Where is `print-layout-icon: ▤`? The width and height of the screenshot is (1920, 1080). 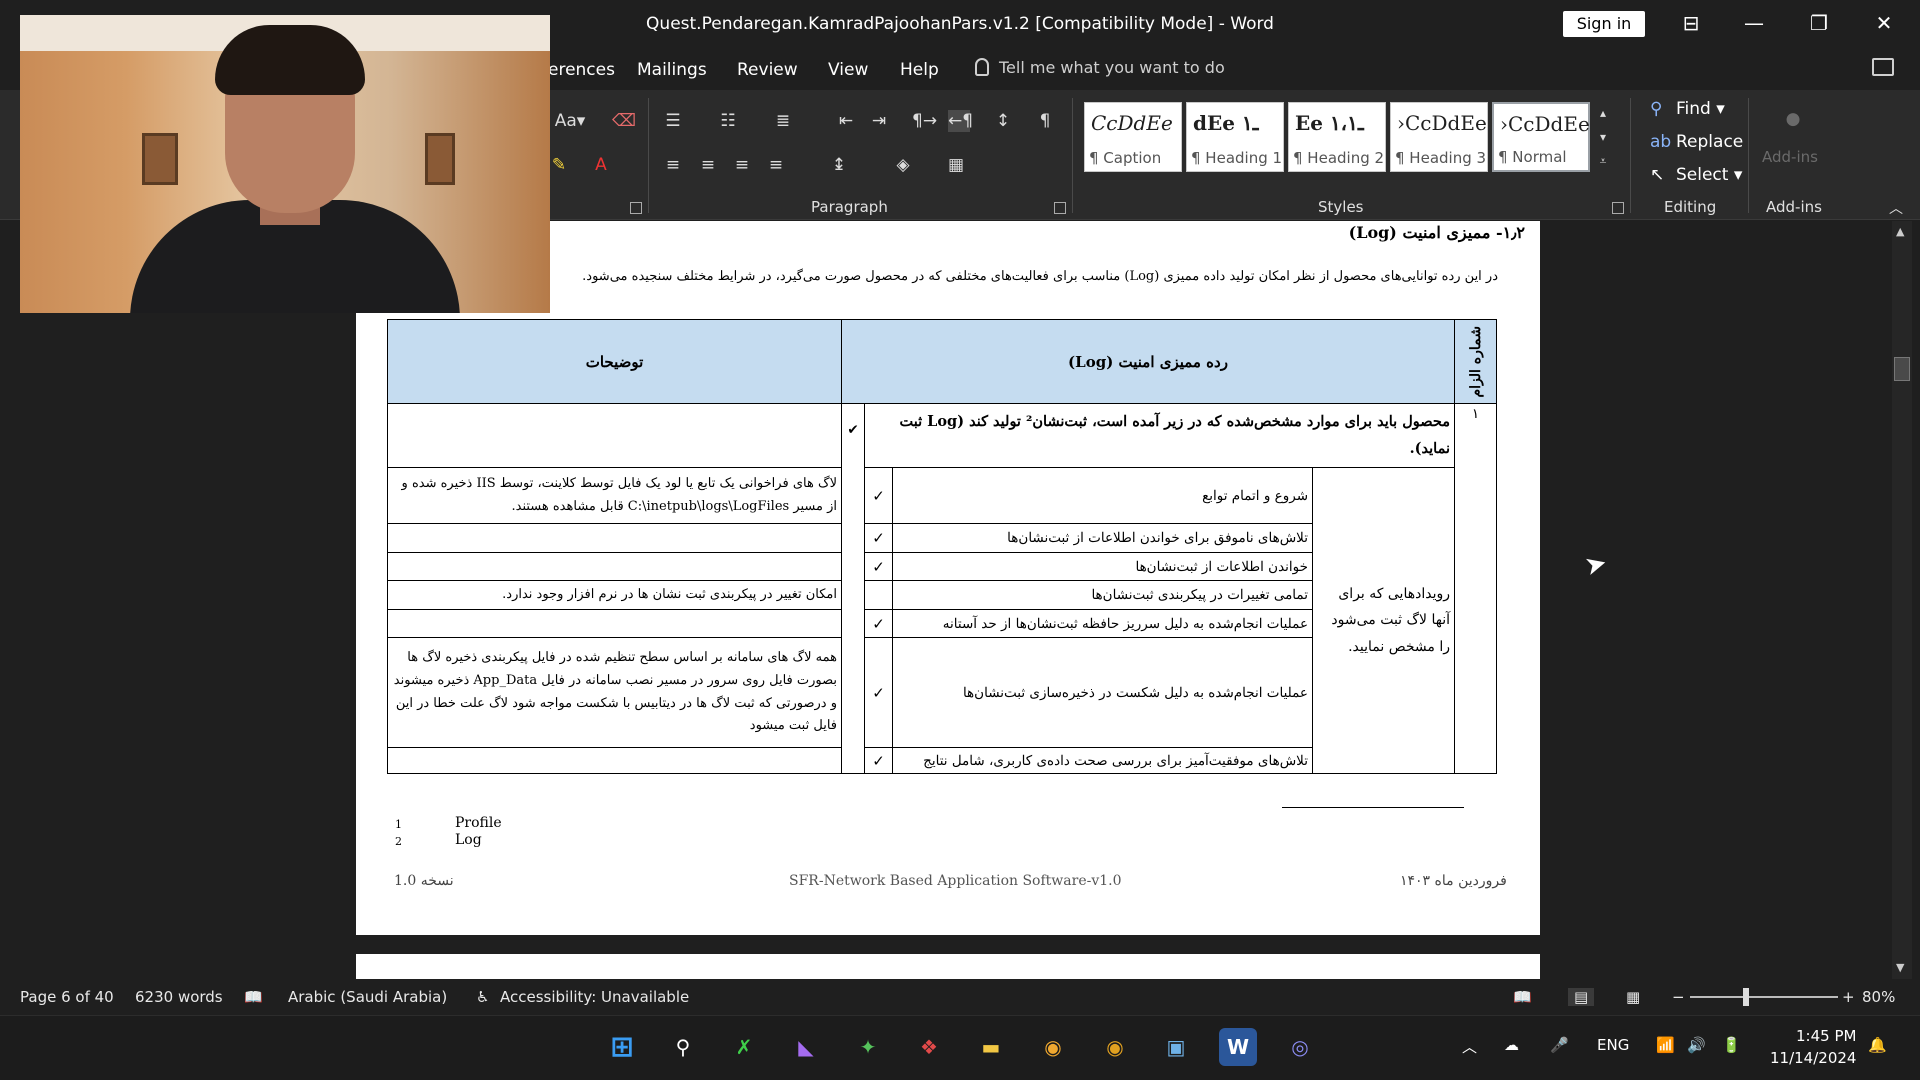 print-layout-icon: ▤ is located at coordinates (1581, 997).